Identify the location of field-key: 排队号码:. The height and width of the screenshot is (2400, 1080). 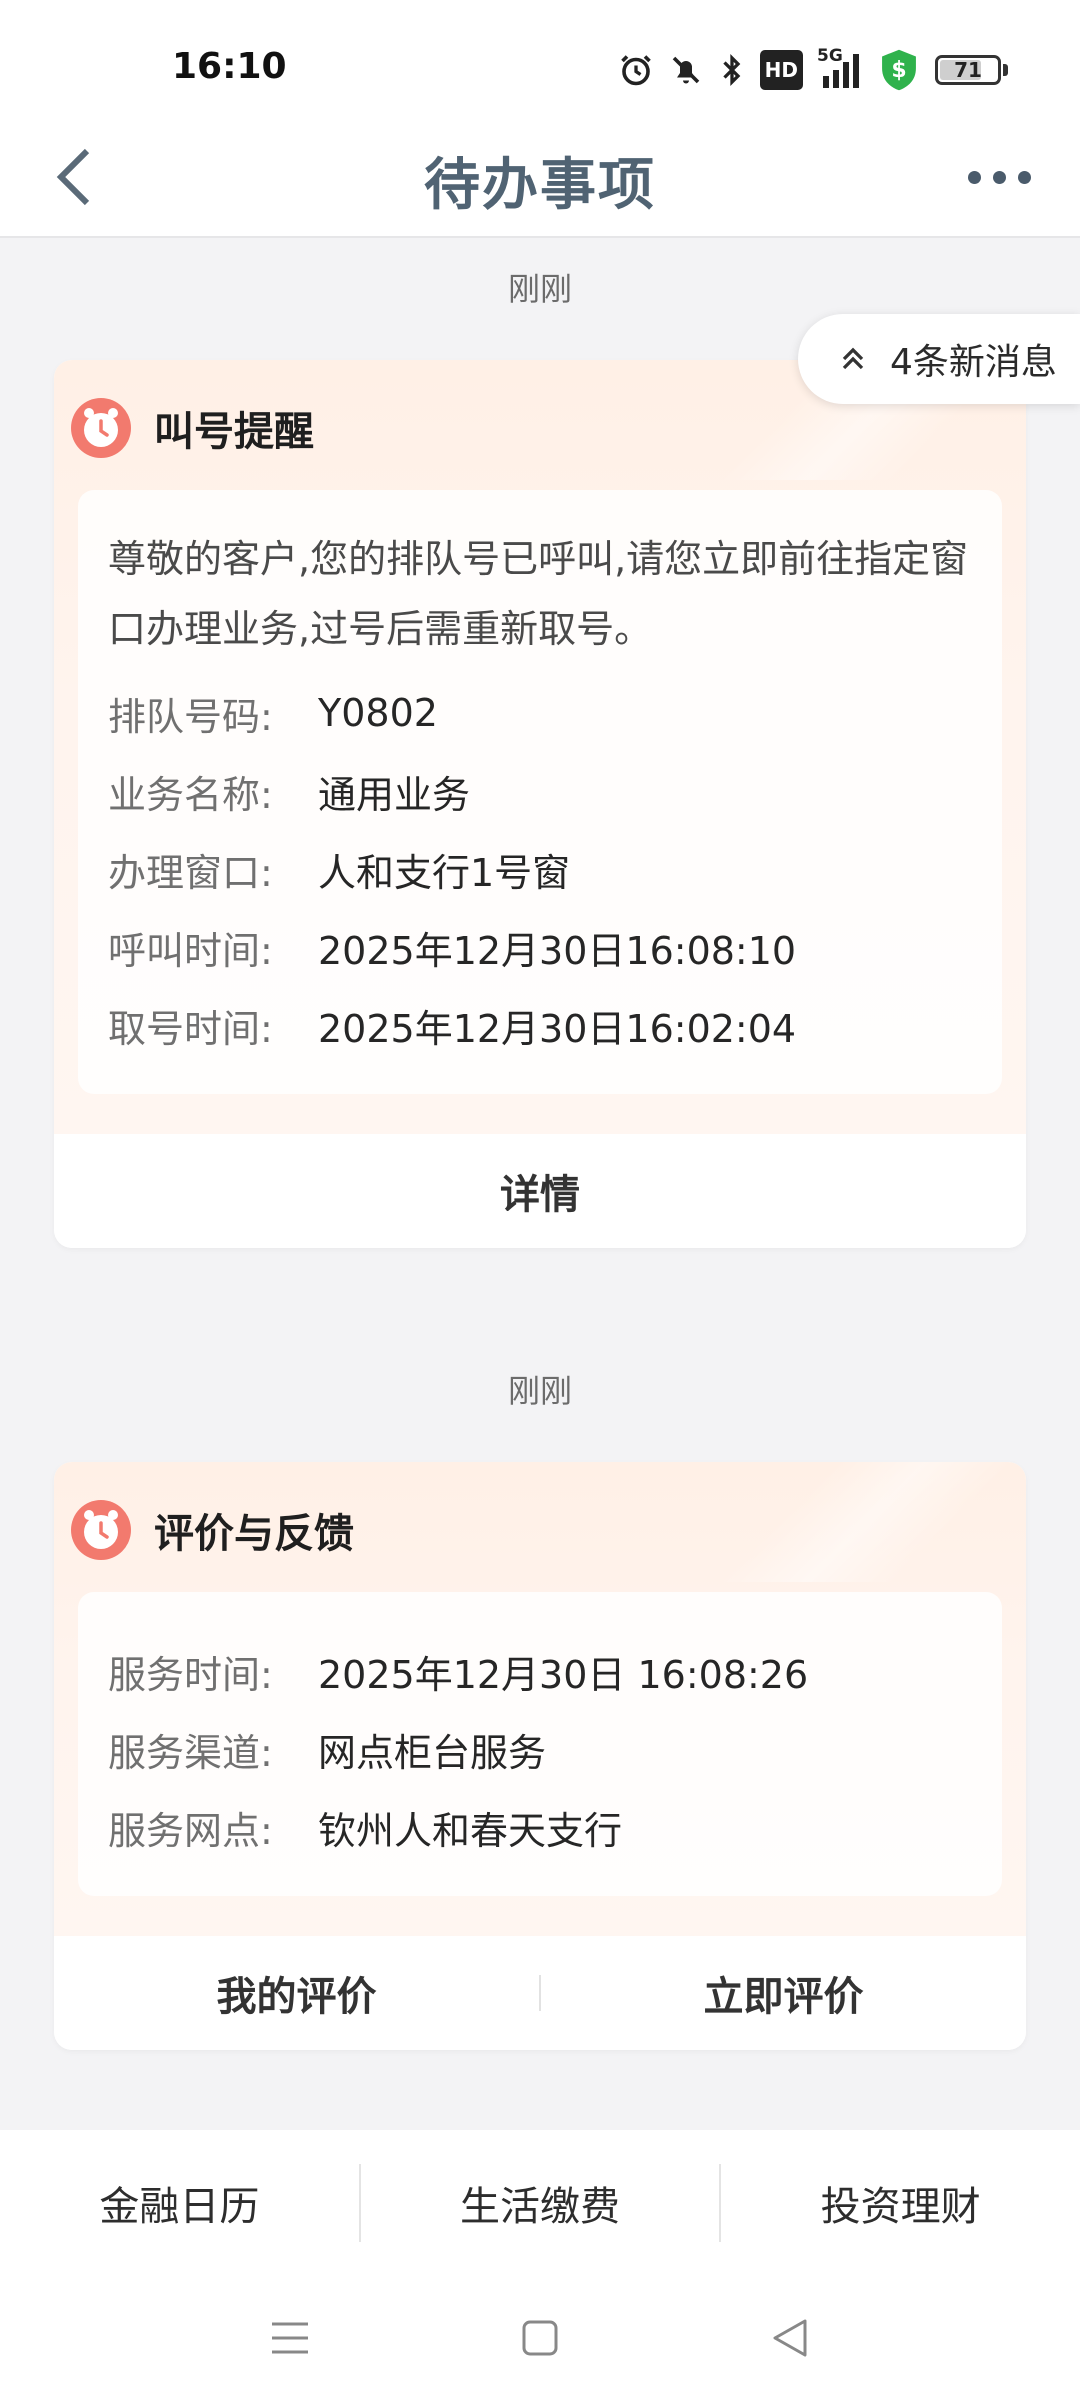
(190, 716).